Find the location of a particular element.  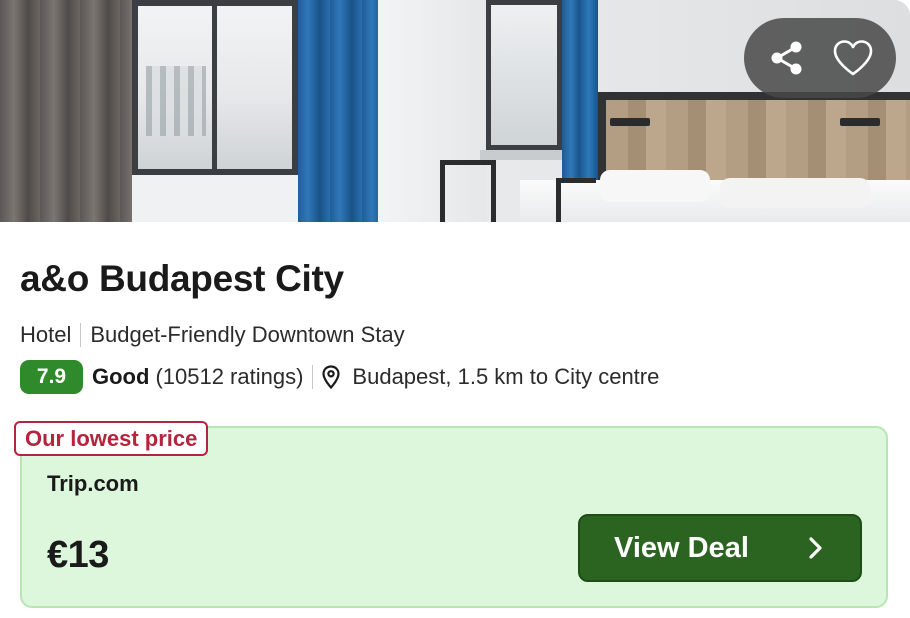

lowest-price-badge: Our lowest price is located at coordinates (111, 438).